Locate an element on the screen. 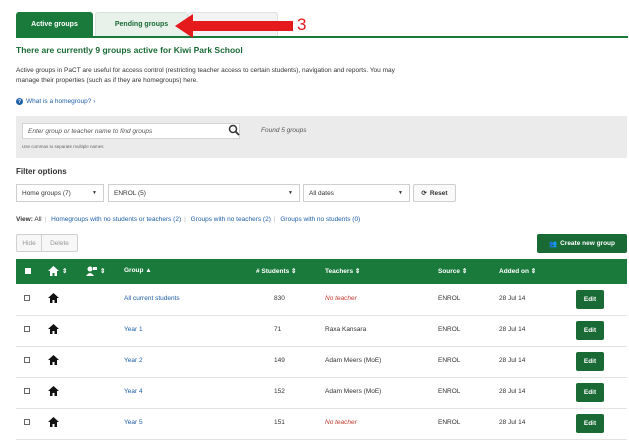  help-link-text: What is a homegroup? › is located at coordinates (61, 101).